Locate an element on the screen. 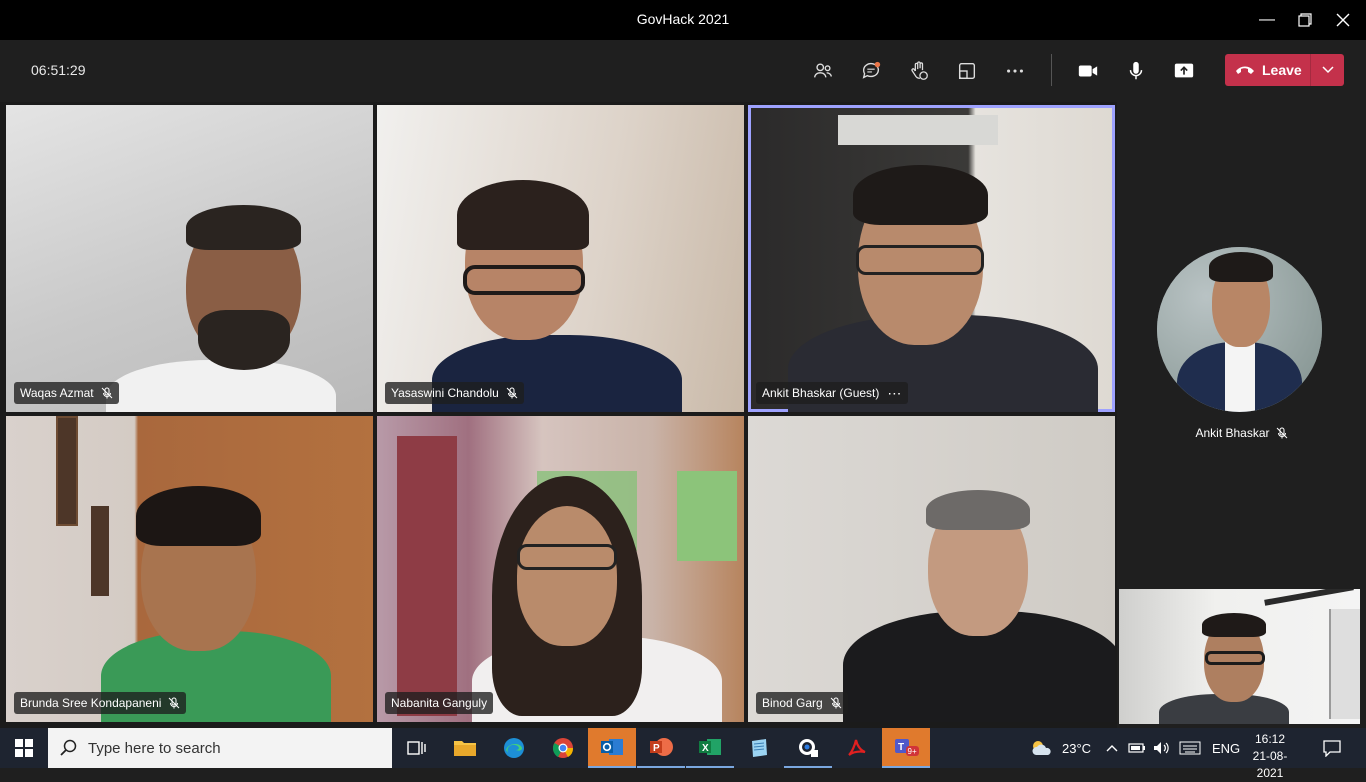 The width and height of the screenshot is (1366, 782). hang-up-icon is located at coordinates (1245, 70).